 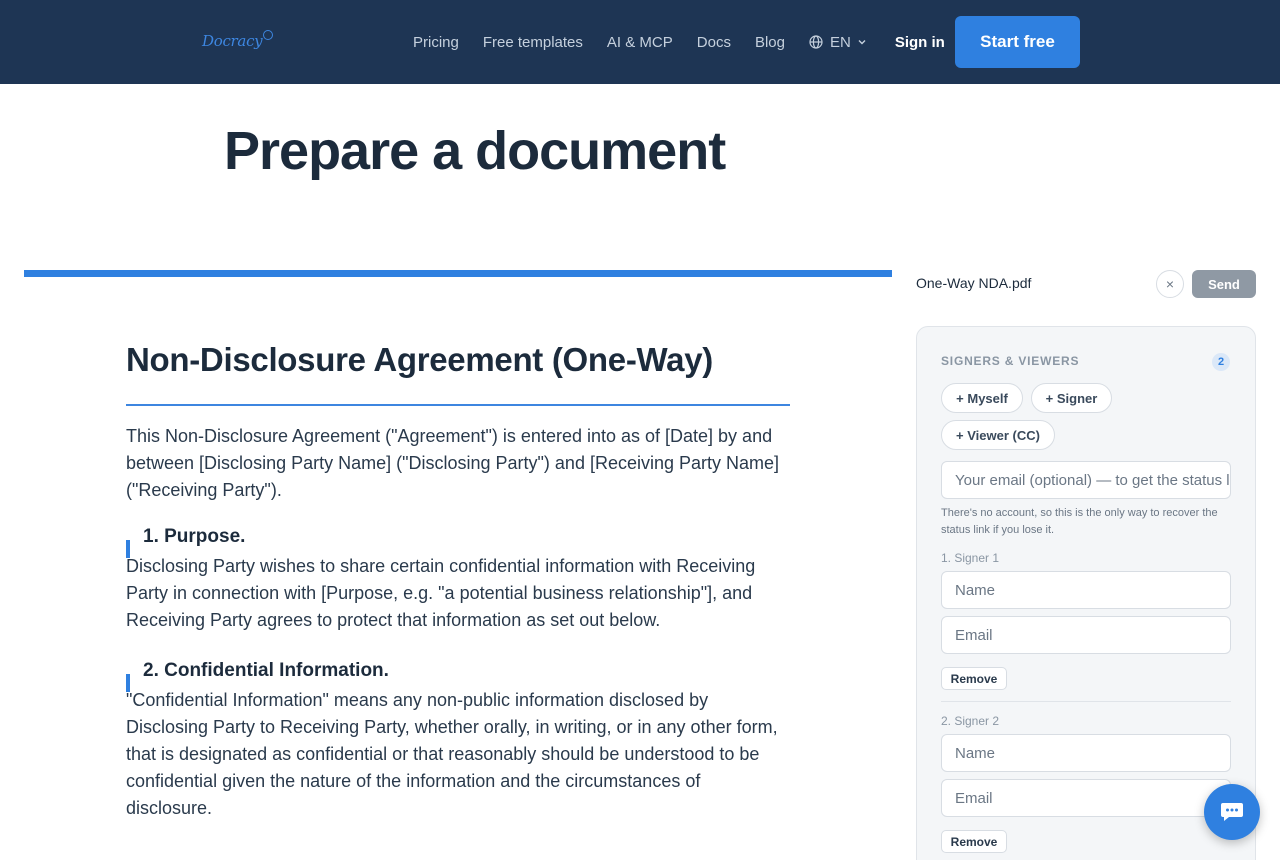 What do you see at coordinates (1224, 284) in the screenshot?
I see `send-button: Send` at bounding box center [1224, 284].